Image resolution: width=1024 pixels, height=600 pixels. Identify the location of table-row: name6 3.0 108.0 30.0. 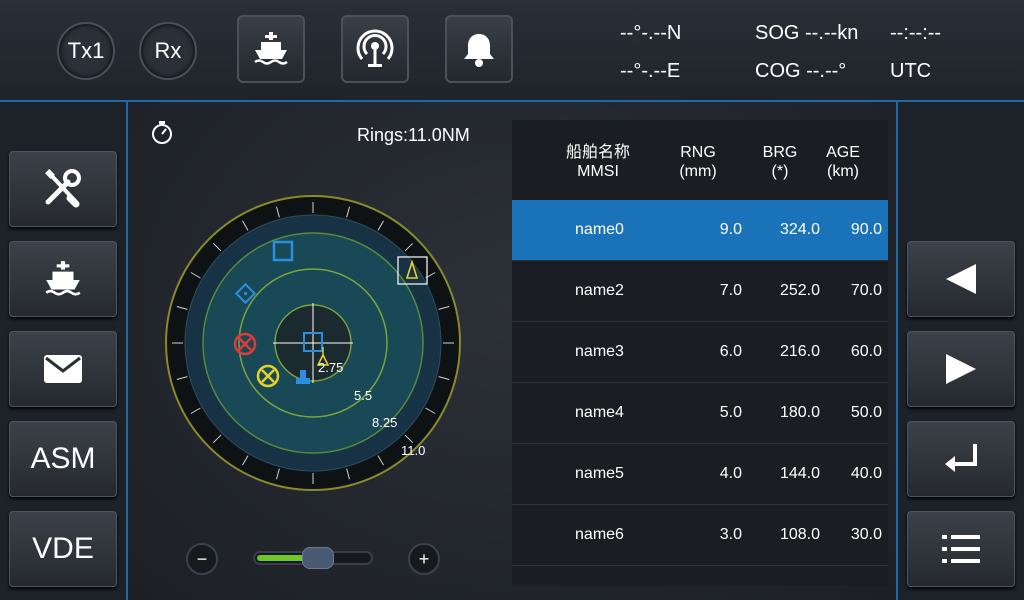
(700, 535).